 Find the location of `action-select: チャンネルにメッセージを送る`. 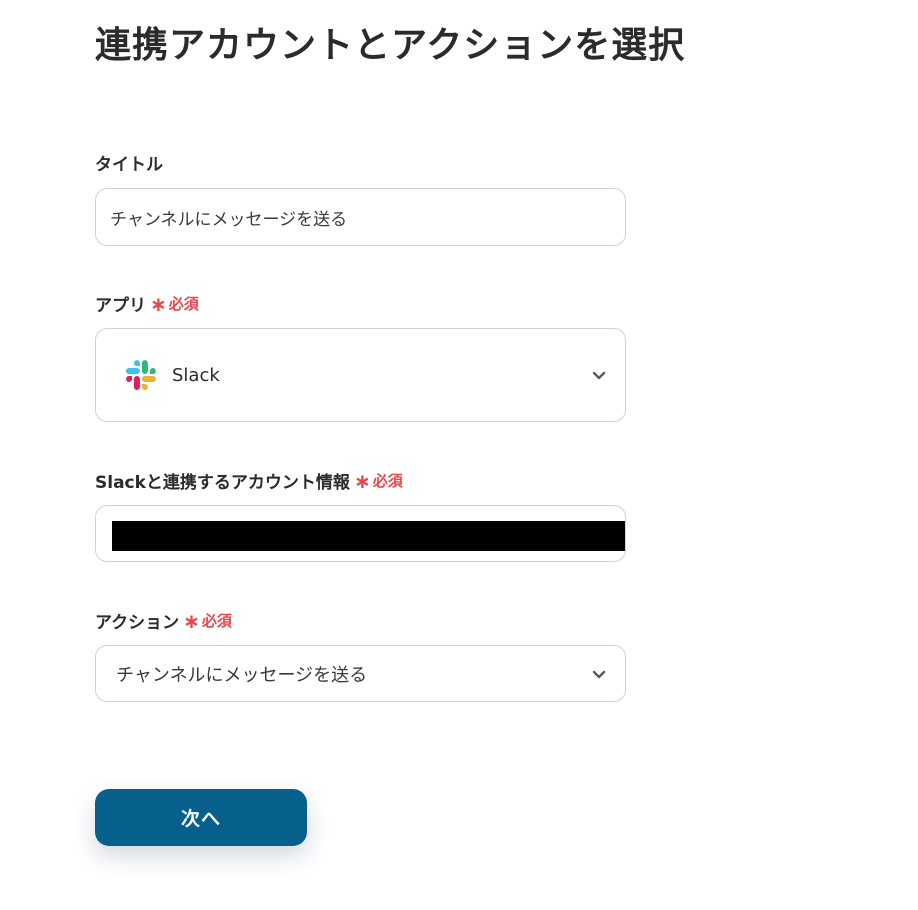

action-select: チャンネルにメッセージを送る is located at coordinates (360, 673).